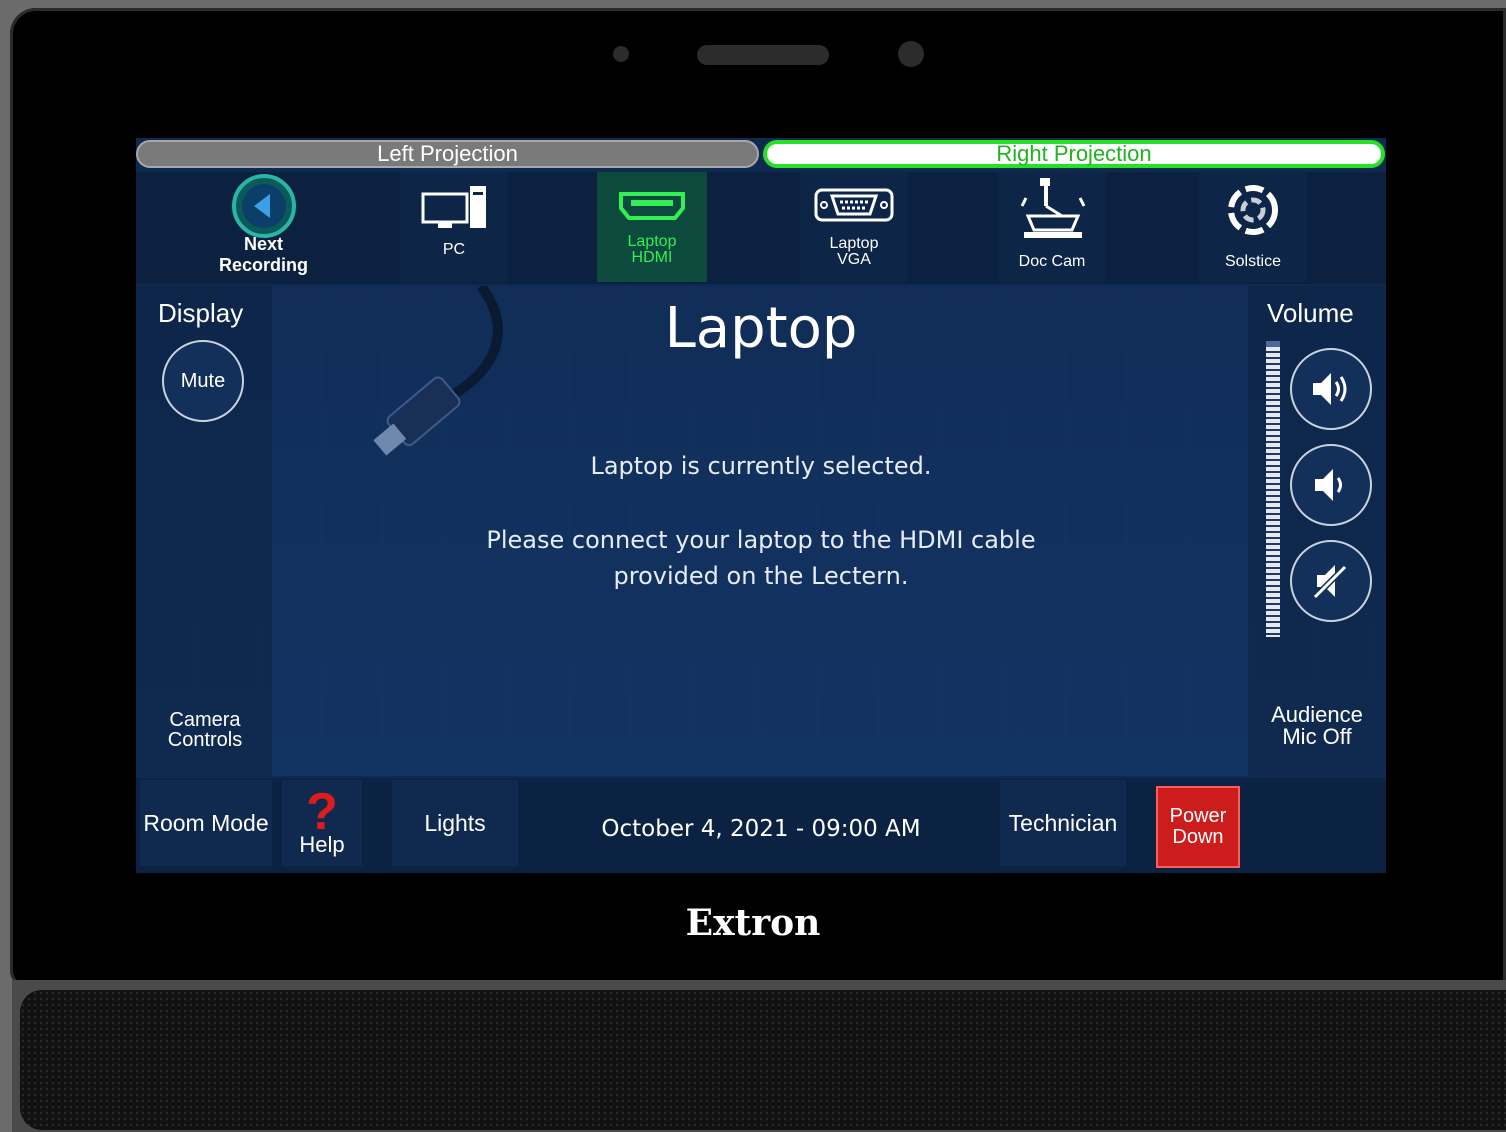 The height and width of the screenshot is (1132, 1506). I want to click on vga-port-icon, so click(854, 205).